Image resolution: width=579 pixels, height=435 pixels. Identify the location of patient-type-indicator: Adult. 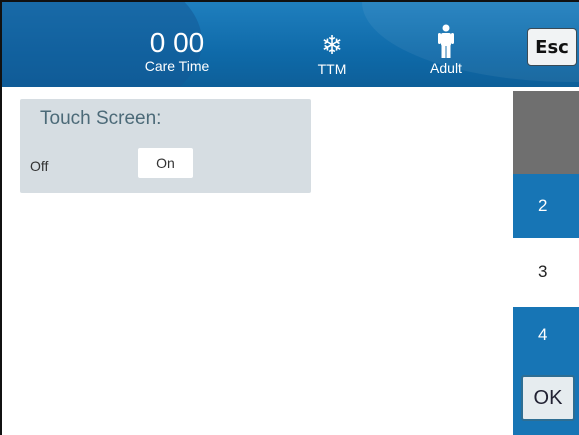
(446, 50).